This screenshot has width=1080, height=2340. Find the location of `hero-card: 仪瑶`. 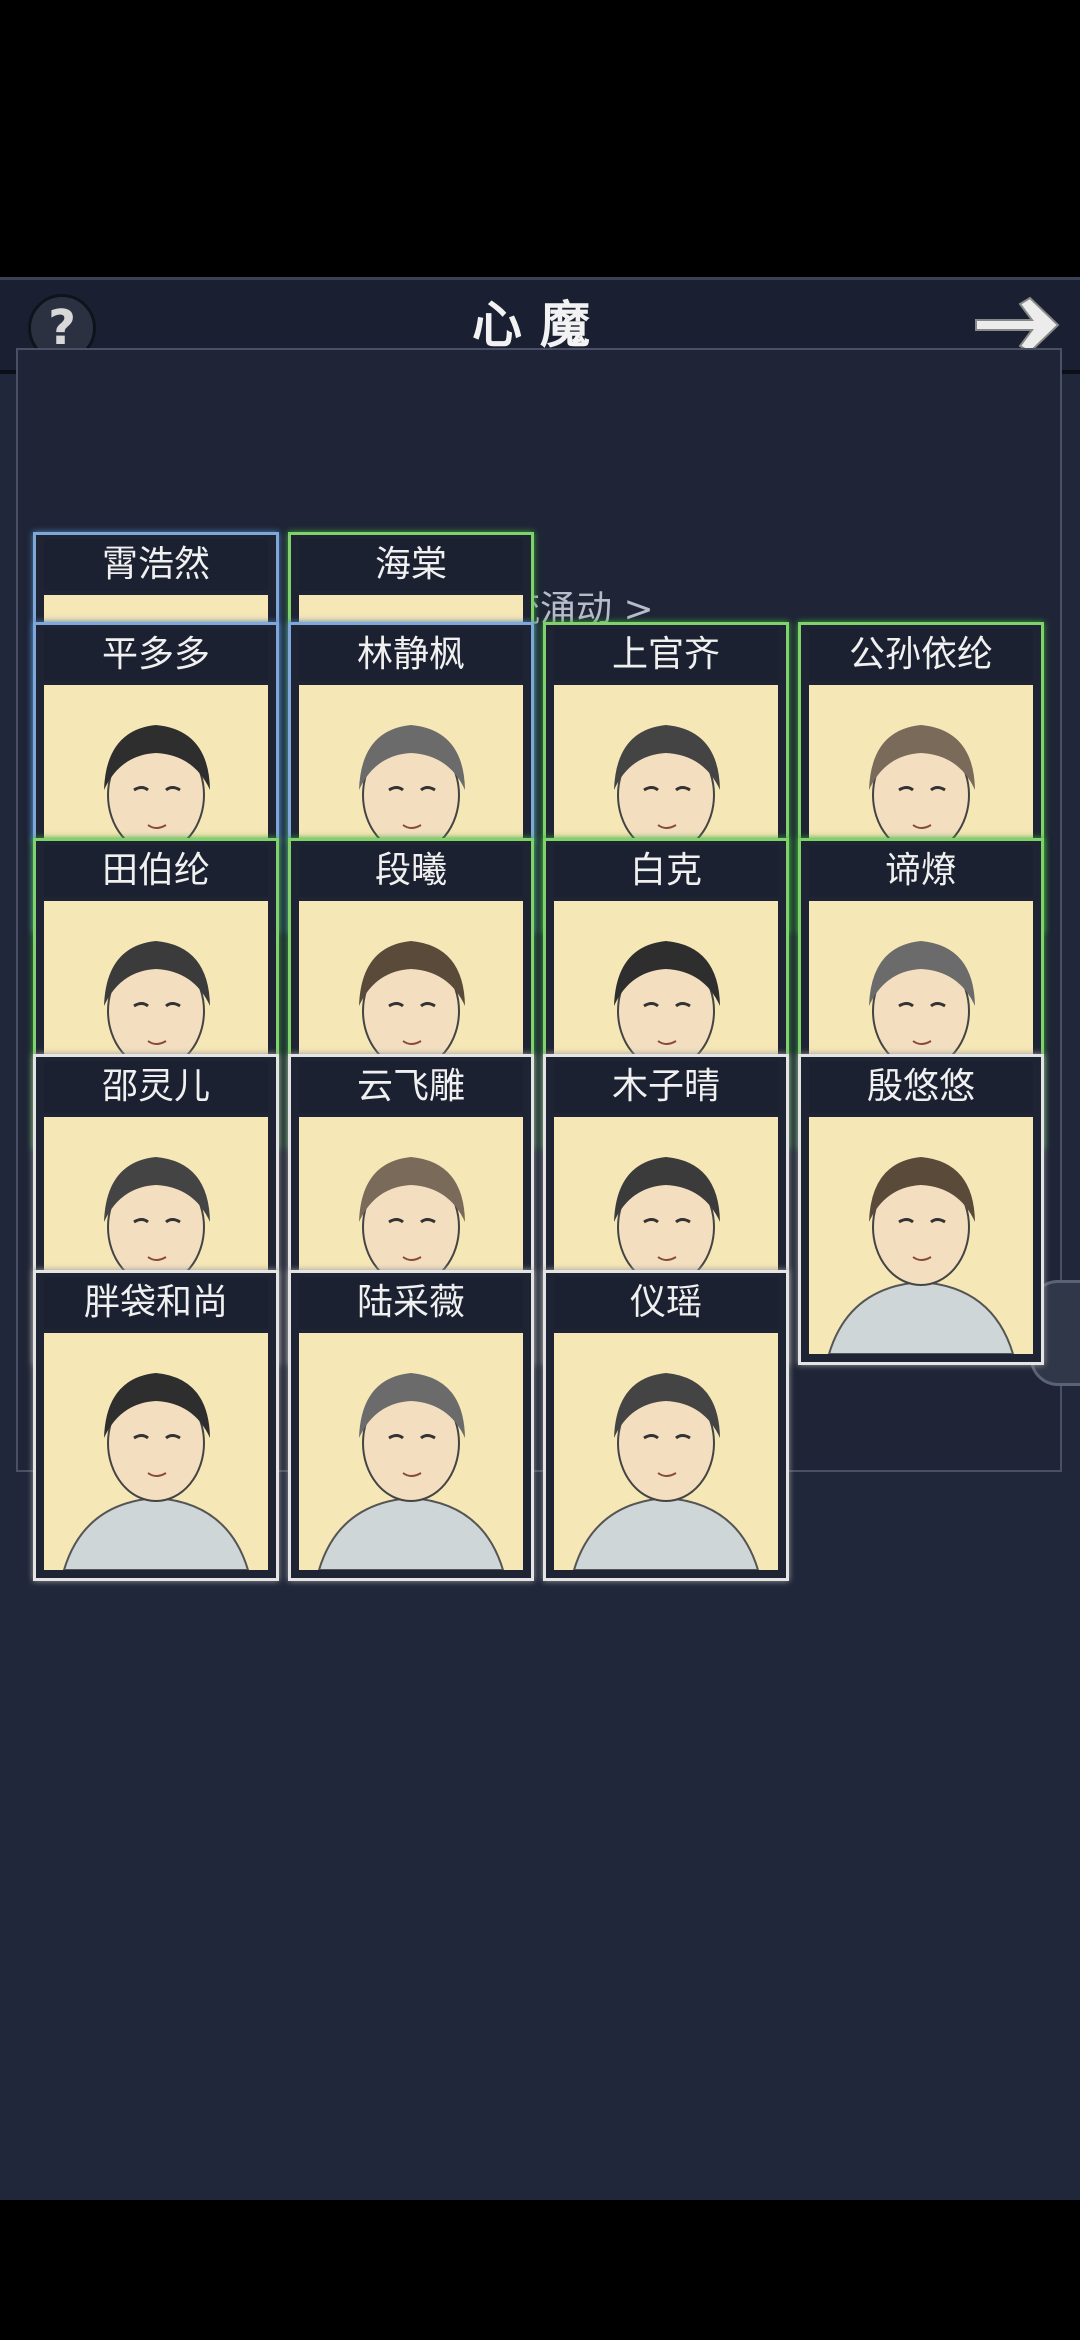

hero-card: 仪瑶 is located at coordinates (666, 1425).